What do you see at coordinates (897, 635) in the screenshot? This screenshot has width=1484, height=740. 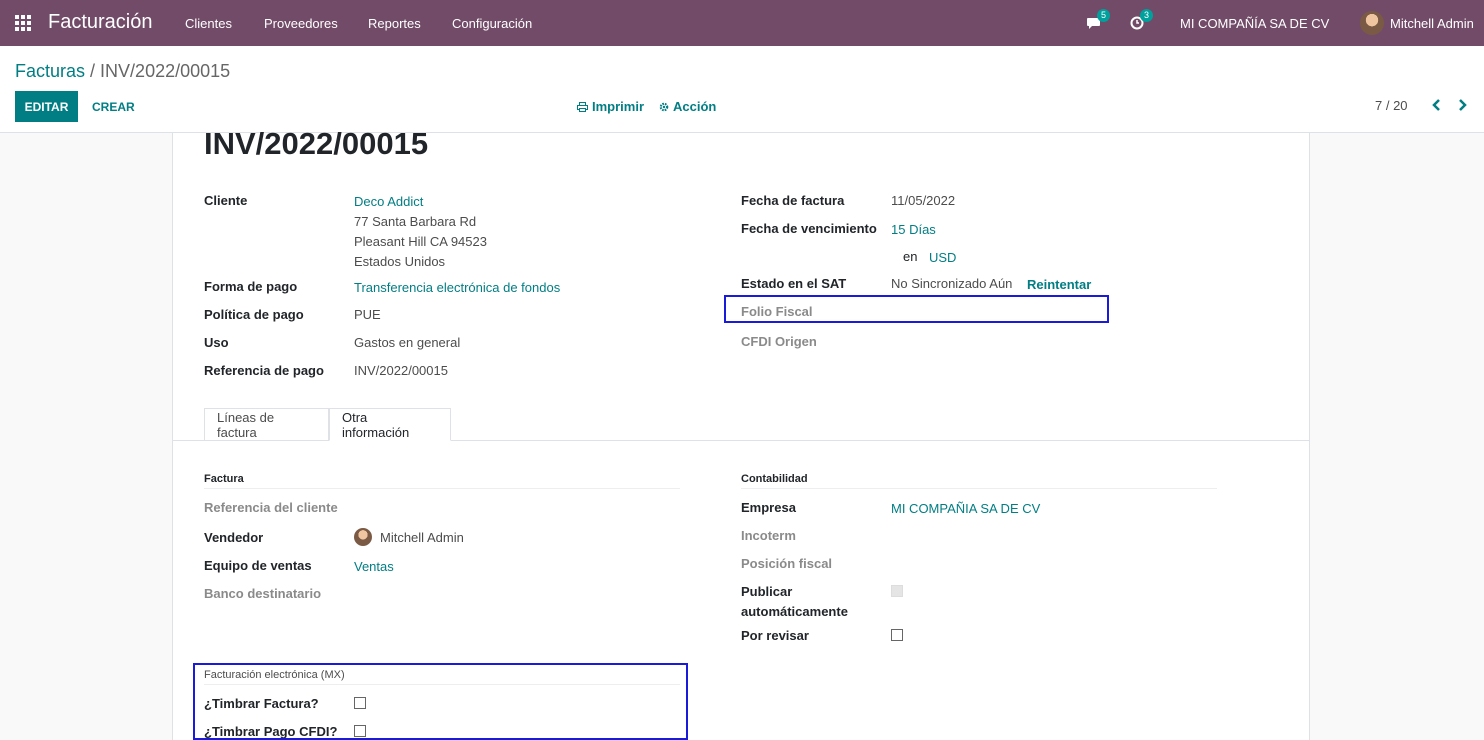 I see `to-check-checkbox` at bounding box center [897, 635].